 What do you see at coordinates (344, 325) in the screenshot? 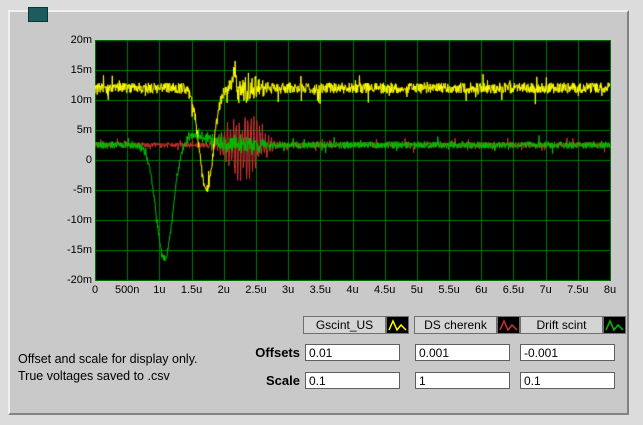
I see `legend-label: Gscint_US` at bounding box center [344, 325].